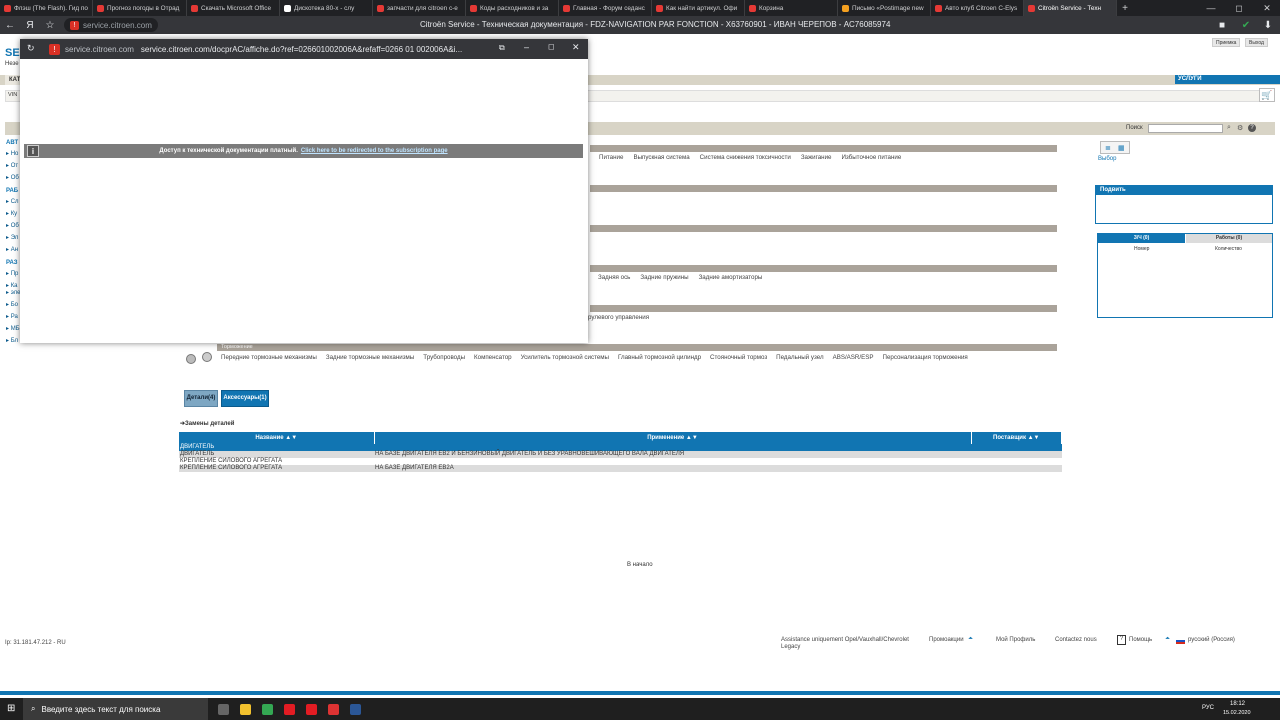  What do you see at coordinates (223, 709) in the screenshot?
I see `task-view-icon` at bounding box center [223, 709].